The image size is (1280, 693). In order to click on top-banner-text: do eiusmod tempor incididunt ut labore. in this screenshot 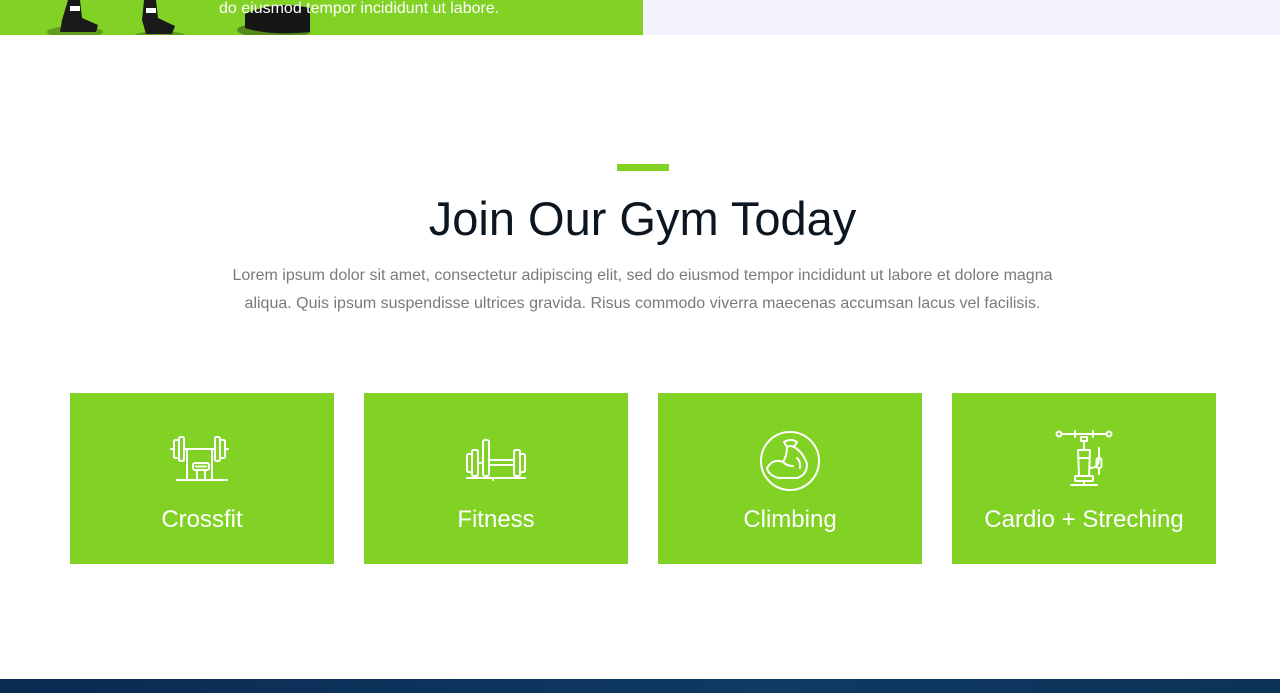, I will do `click(359, 8)`.